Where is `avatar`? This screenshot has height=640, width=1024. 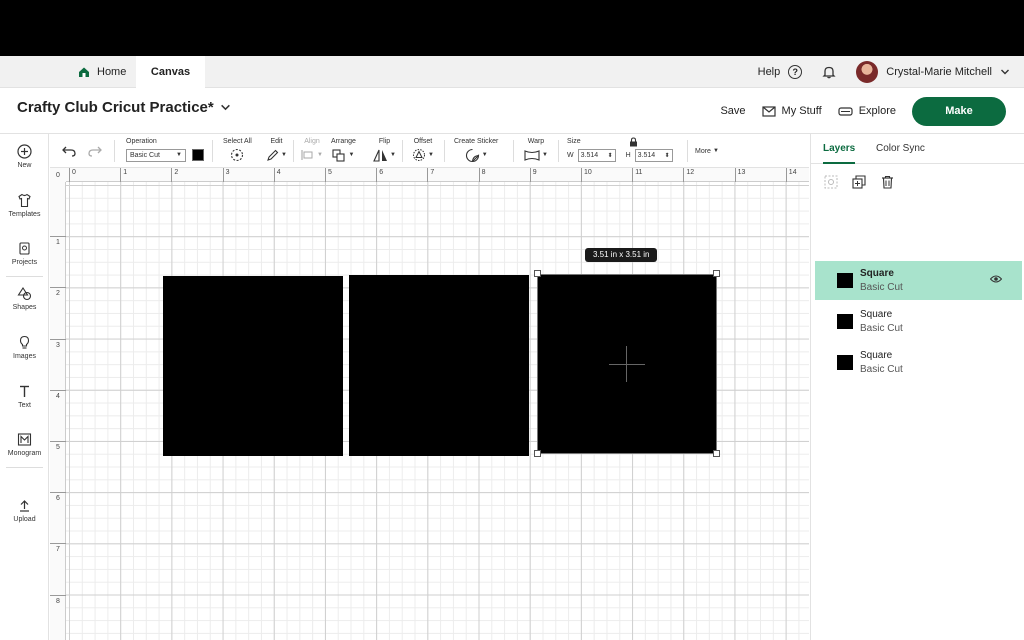
avatar is located at coordinates (867, 72).